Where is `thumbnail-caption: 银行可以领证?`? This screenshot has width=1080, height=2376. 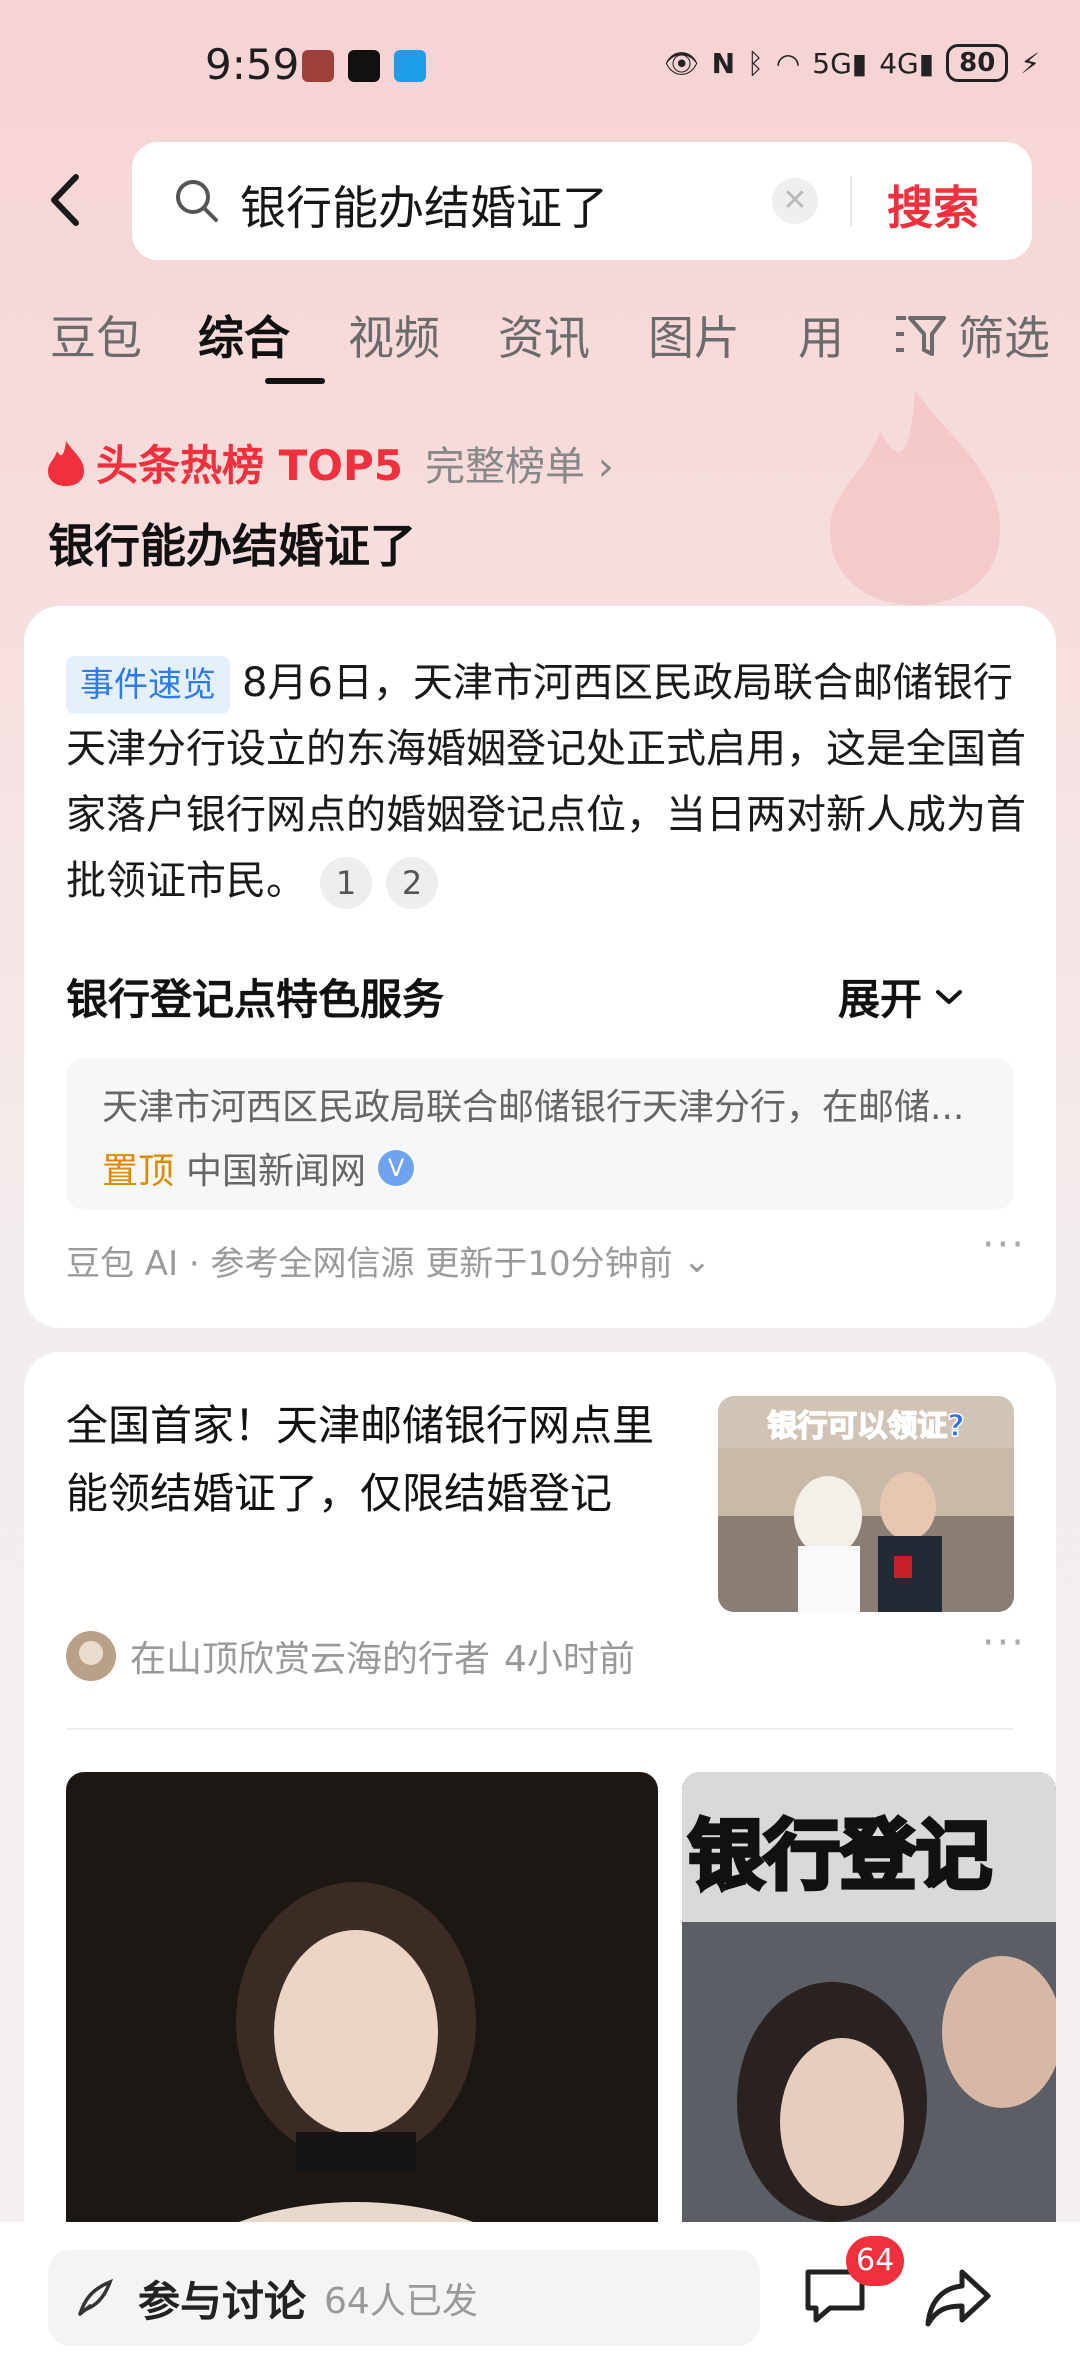 thumbnail-caption: 银行可以领证? is located at coordinates (865, 1426).